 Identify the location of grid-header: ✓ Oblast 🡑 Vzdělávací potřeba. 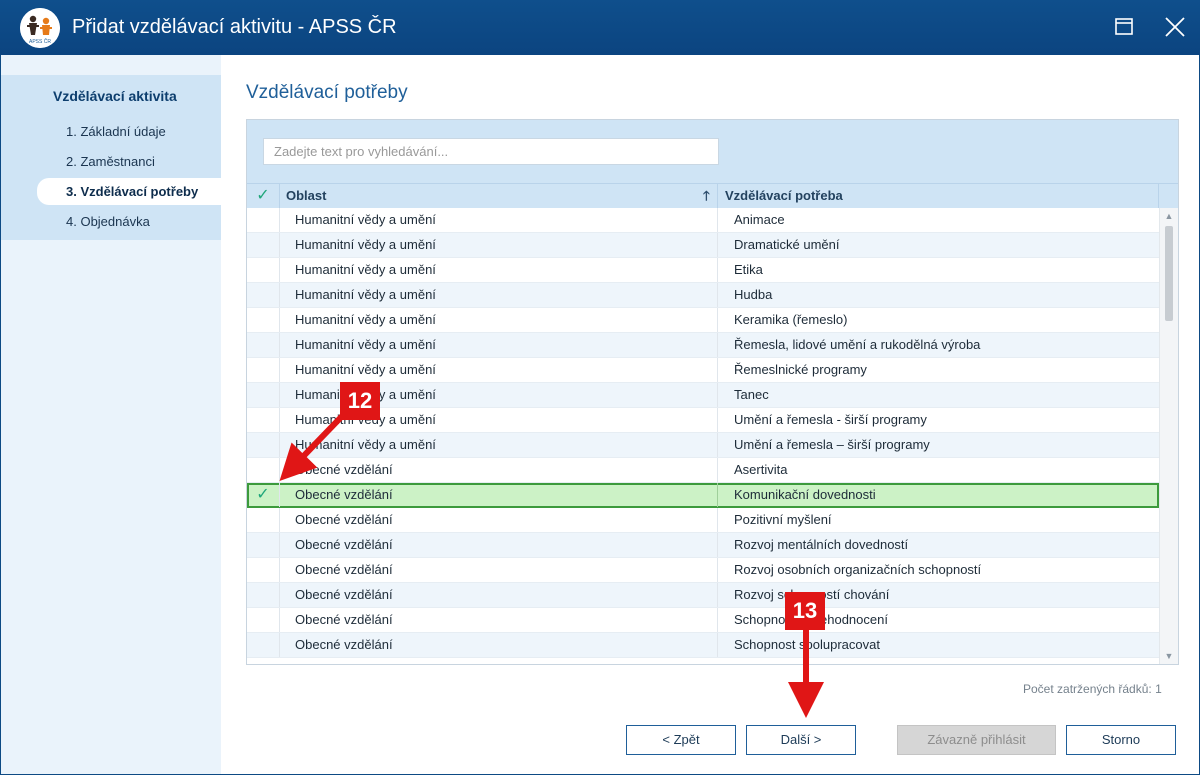
(712, 195).